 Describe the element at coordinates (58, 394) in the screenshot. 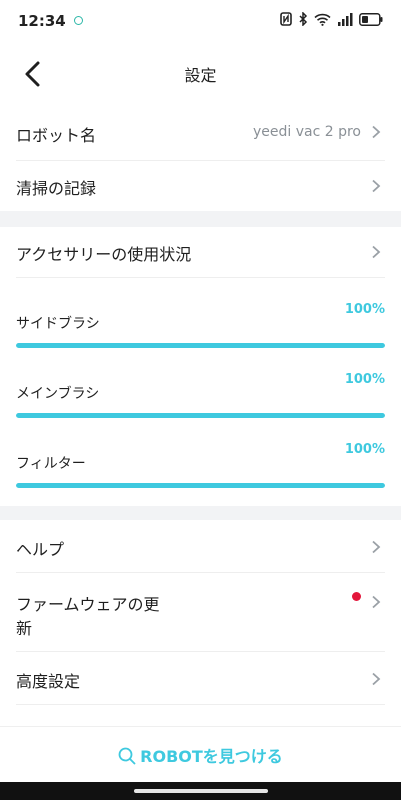

I see `main-brush-label: メインブラシ` at that location.